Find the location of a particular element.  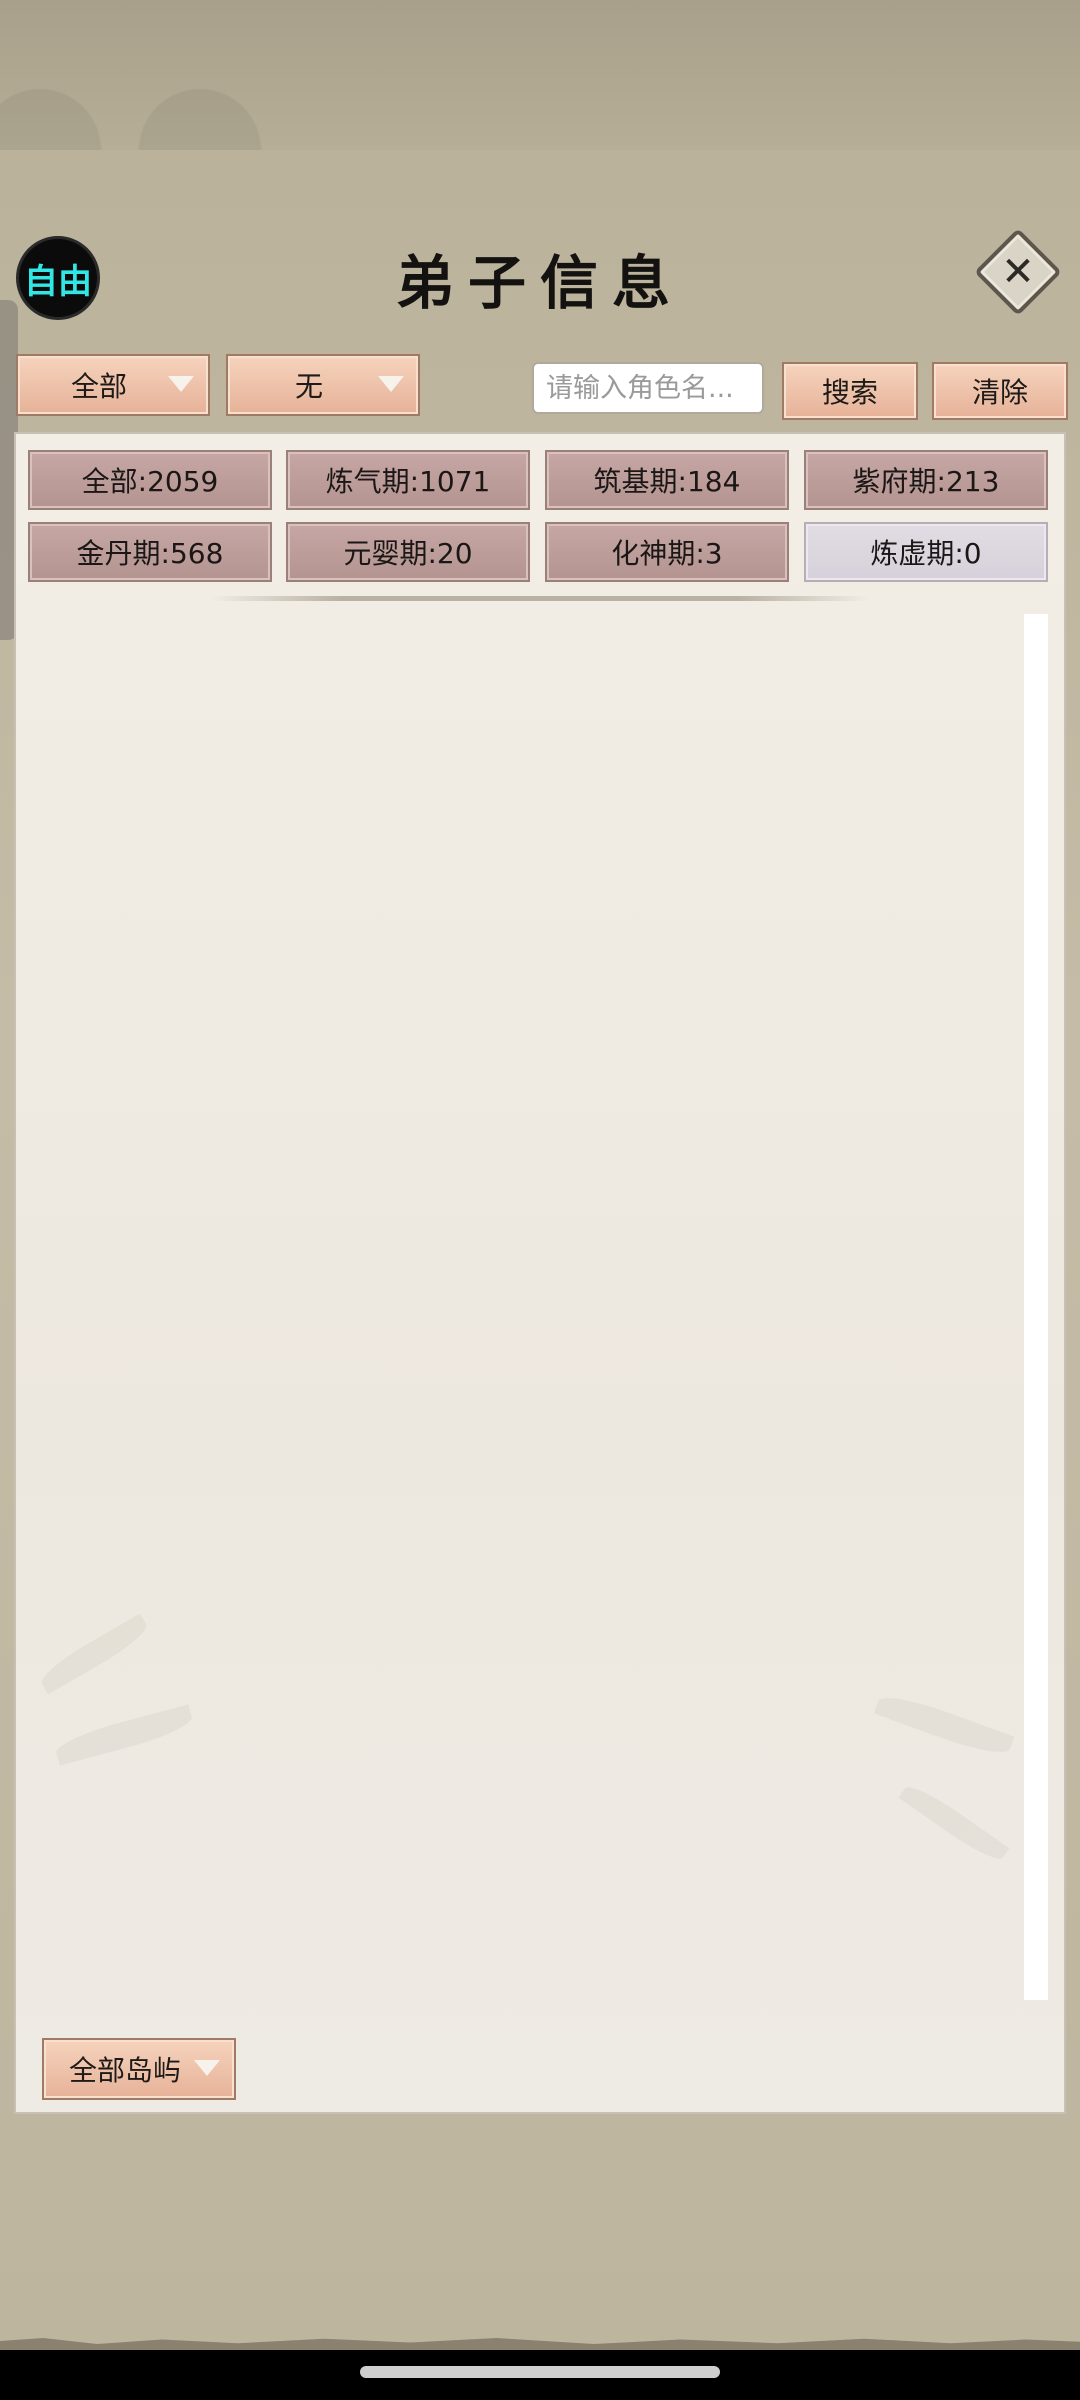

rank-filter-foundation: 筑基期:184 is located at coordinates (667, 480).